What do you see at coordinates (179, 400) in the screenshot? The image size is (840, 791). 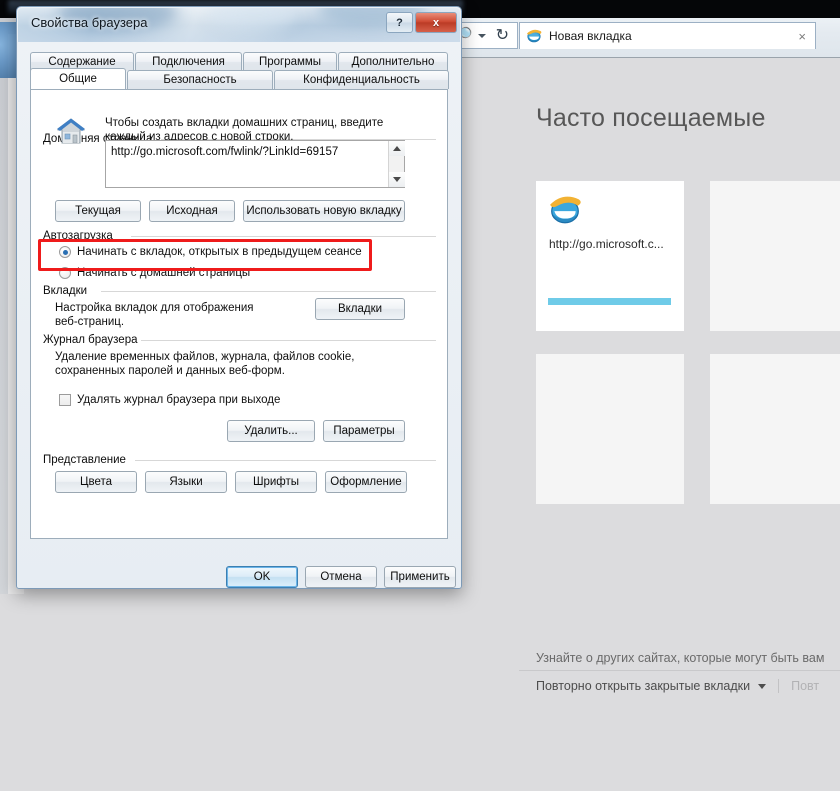 I see `delete-history-on-exit-label: Удалять журнал браузера при выходе` at bounding box center [179, 400].